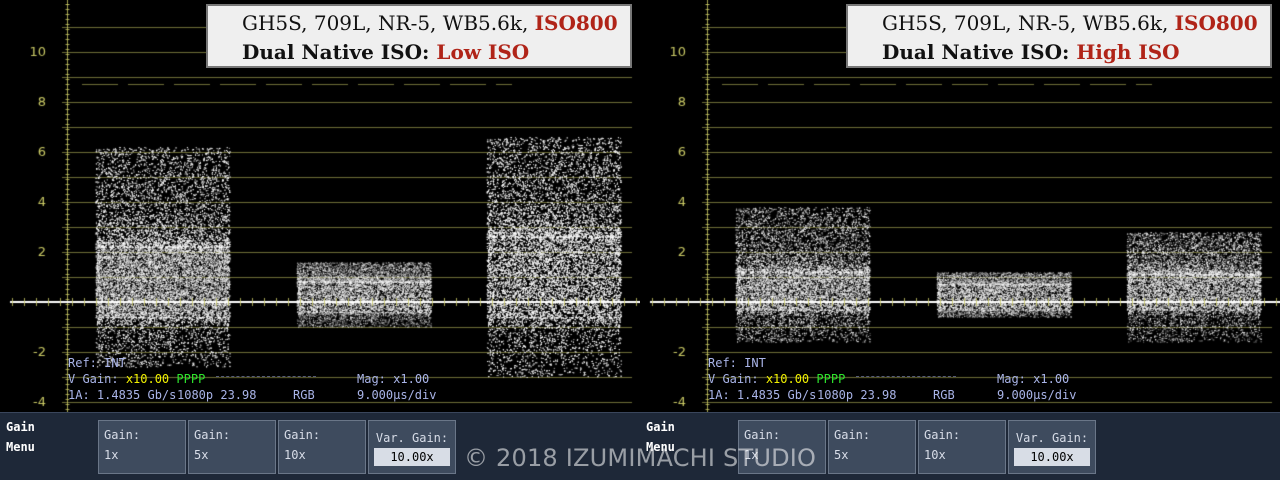  I want to click on caption-iso-mode: Low ISO, so click(483, 52).